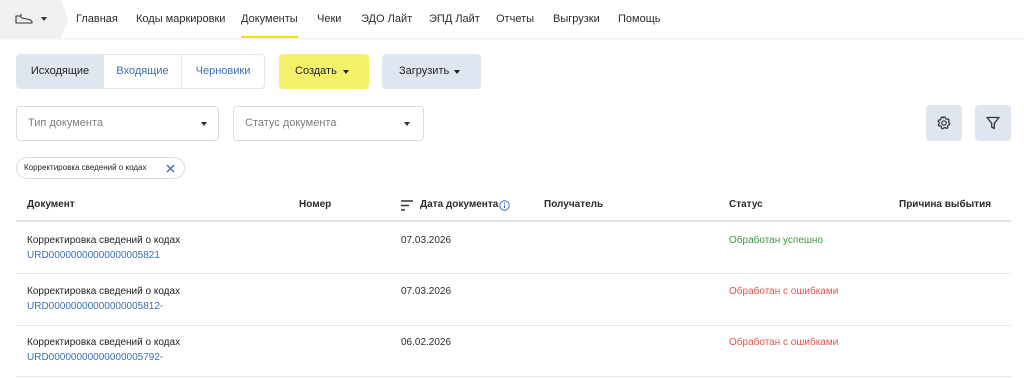 The width and height of the screenshot is (1024, 378). Describe the element at coordinates (515, 19) in the screenshot. I see `nav-item-reports: Отчеты` at that location.